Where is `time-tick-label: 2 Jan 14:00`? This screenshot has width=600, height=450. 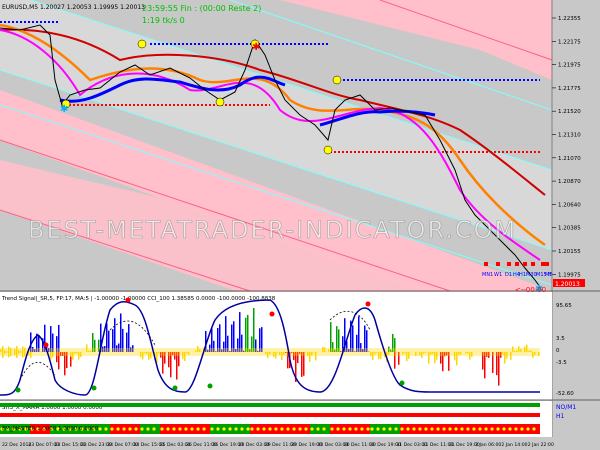
time-tick-label: 2 Jan 14:00 is located at coordinates (514, 445).